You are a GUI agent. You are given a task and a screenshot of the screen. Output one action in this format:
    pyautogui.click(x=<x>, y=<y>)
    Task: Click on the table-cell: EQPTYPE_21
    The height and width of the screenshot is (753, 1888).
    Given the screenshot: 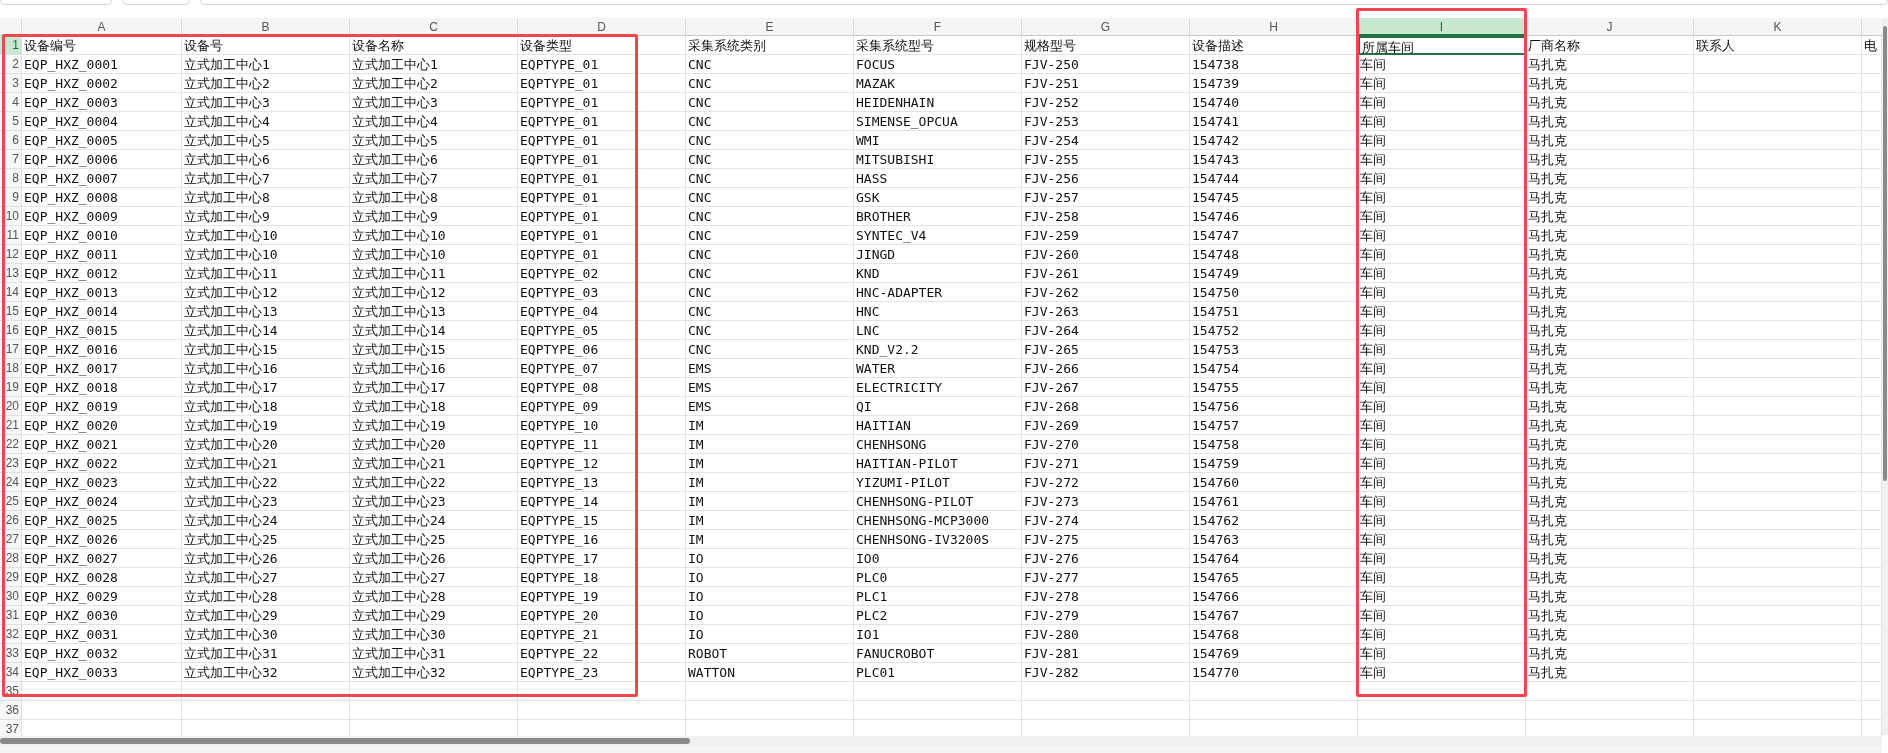 What is the action you would take?
    pyautogui.click(x=602, y=634)
    